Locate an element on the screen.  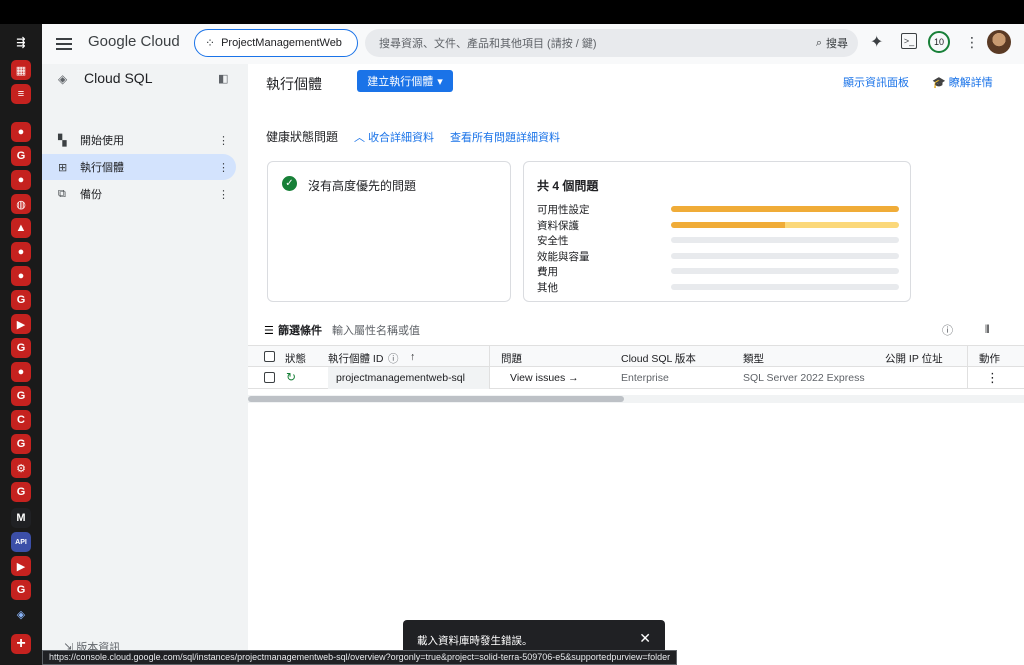
version-cell: Enterprise is located at coordinates (645, 378).